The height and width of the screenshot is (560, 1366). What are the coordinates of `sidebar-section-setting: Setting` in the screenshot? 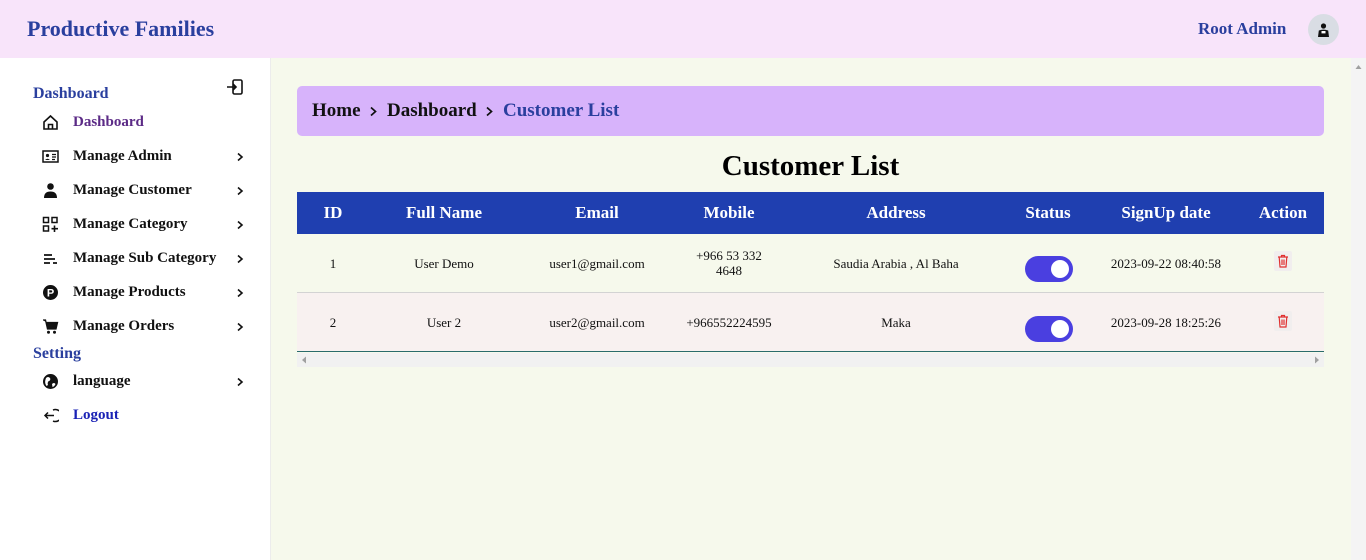 It's located at (57, 353).